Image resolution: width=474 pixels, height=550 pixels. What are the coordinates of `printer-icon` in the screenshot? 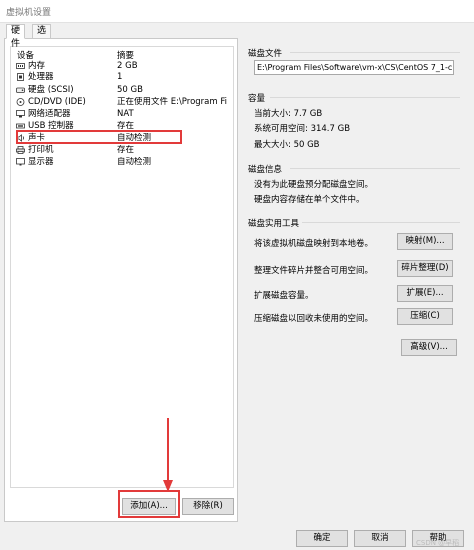 It's located at (20, 150).